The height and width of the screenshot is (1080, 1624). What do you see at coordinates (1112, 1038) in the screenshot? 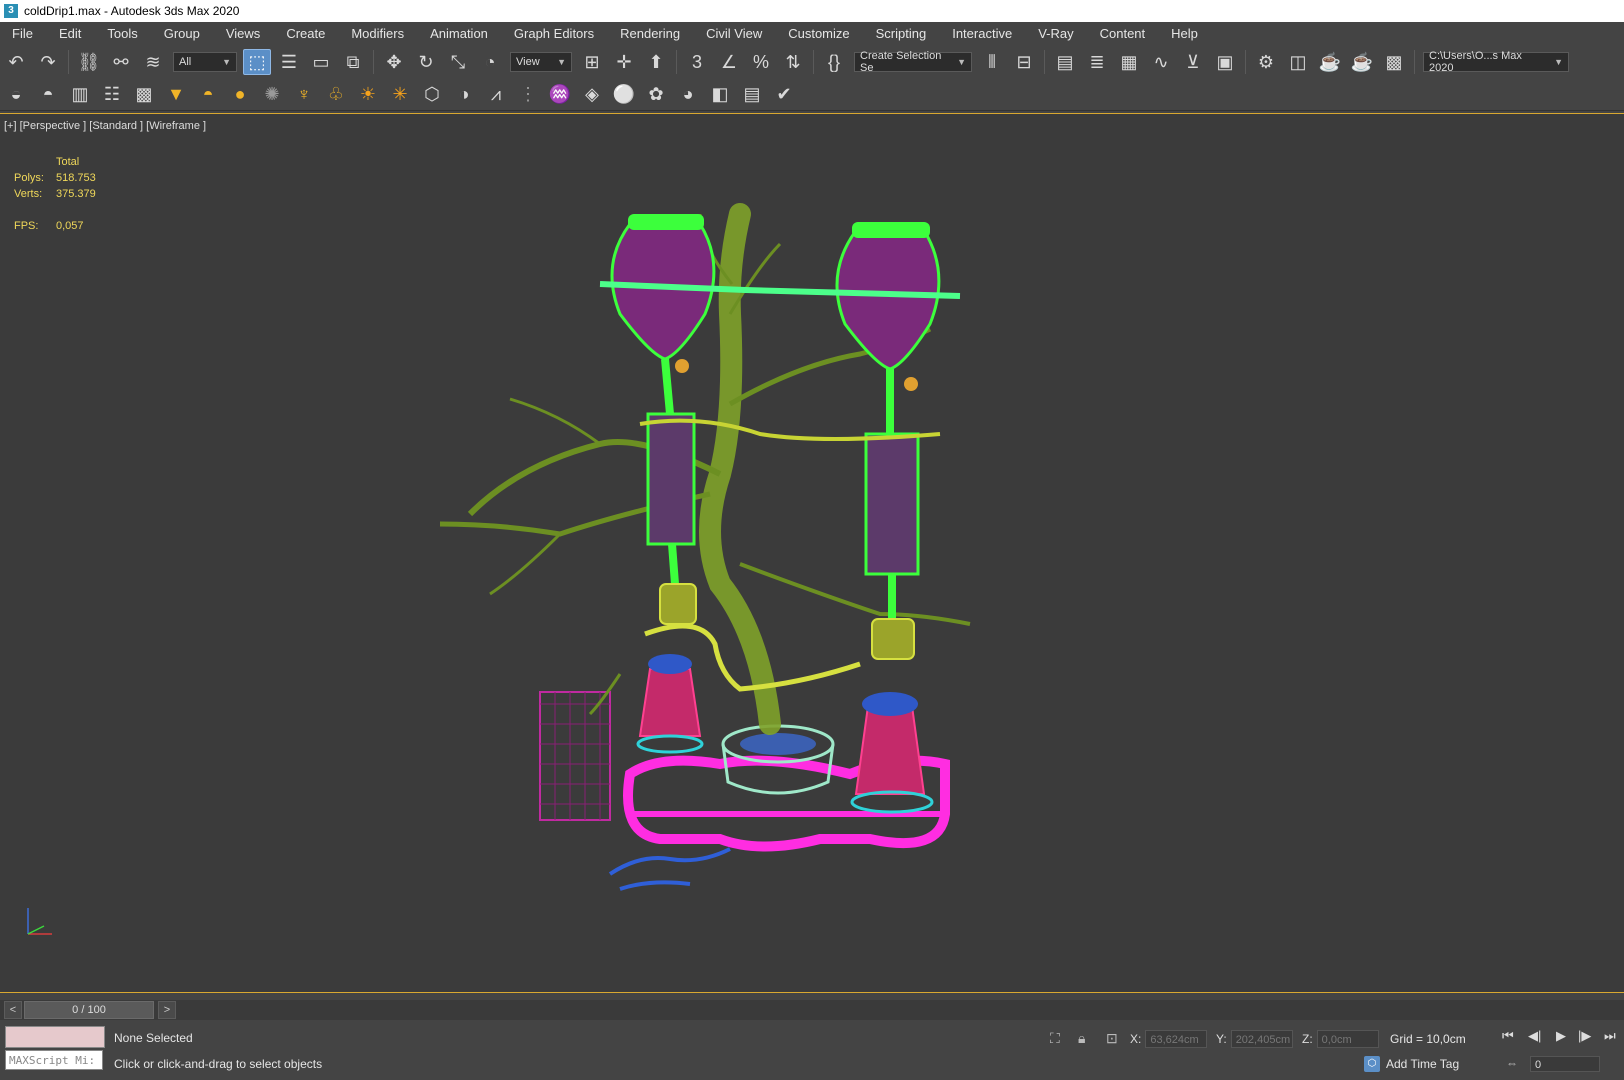
I see `absolute-mode-transform-icon: ⊡` at bounding box center [1112, 1038].